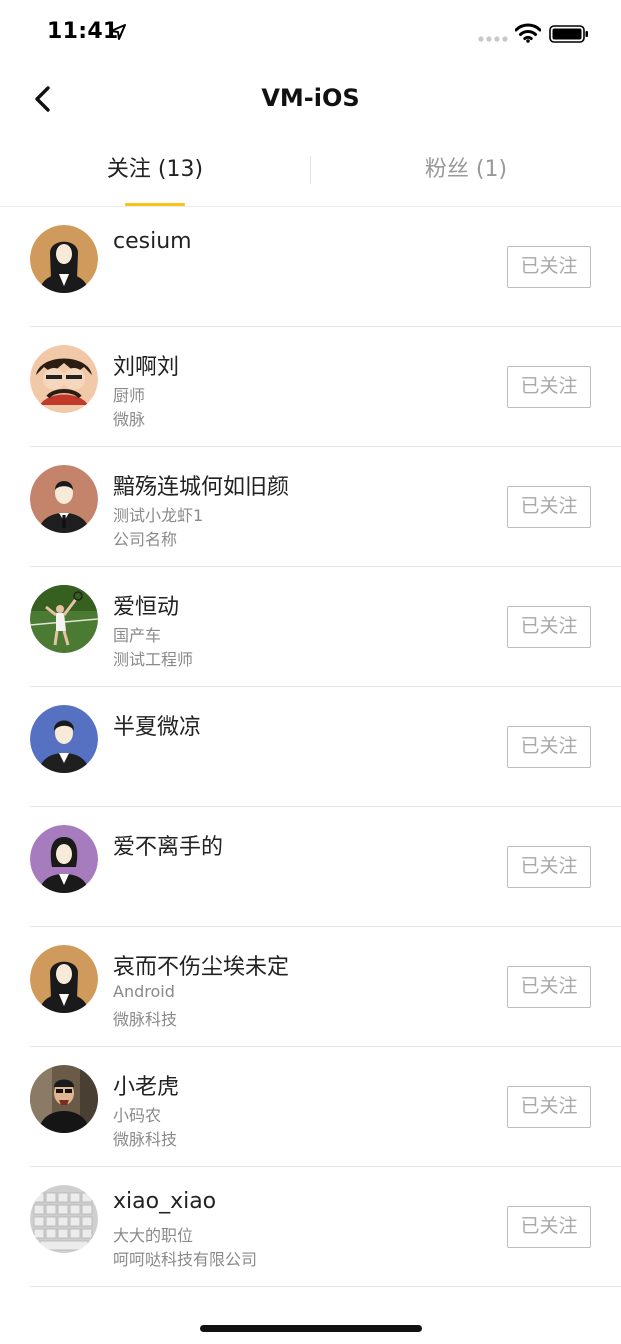  I want to click on user-company: 测试工程师, so click(153, 659).